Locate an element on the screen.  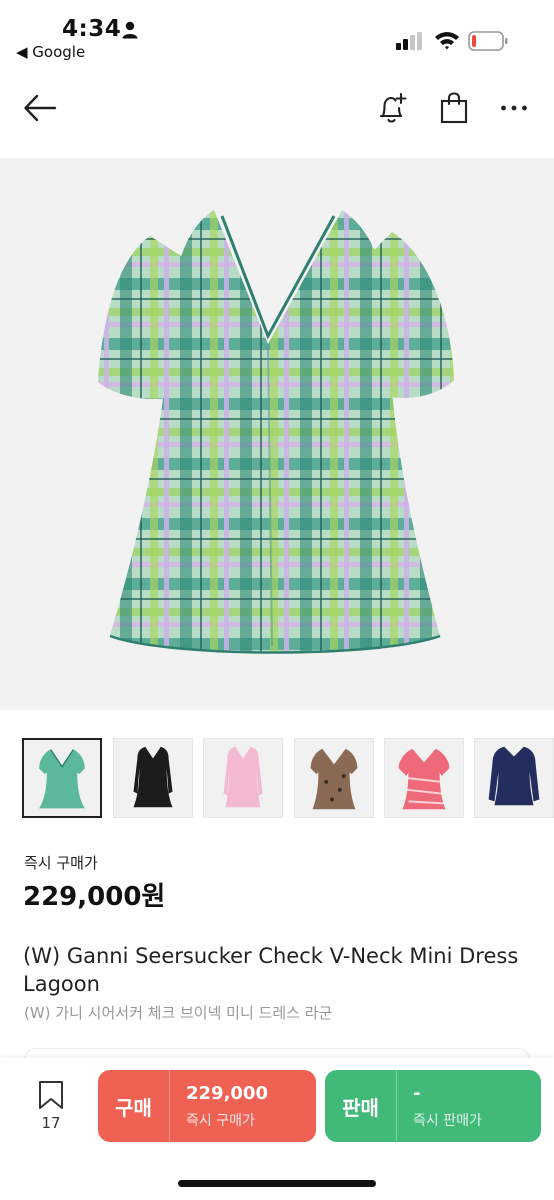
thumbnail-plaid-dress is located at coordinates (62, 778).